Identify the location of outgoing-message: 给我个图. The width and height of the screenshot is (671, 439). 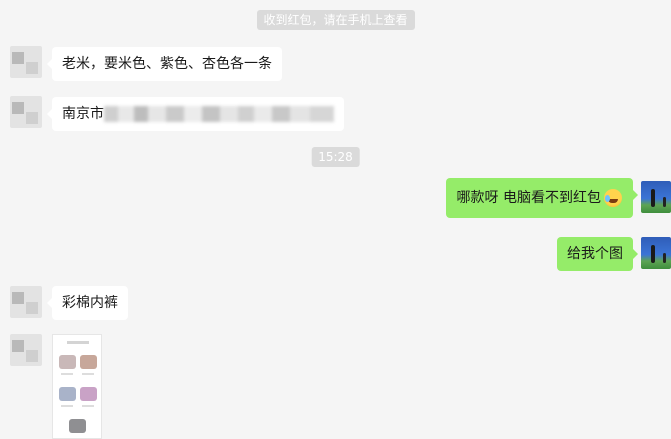
(597, 254).